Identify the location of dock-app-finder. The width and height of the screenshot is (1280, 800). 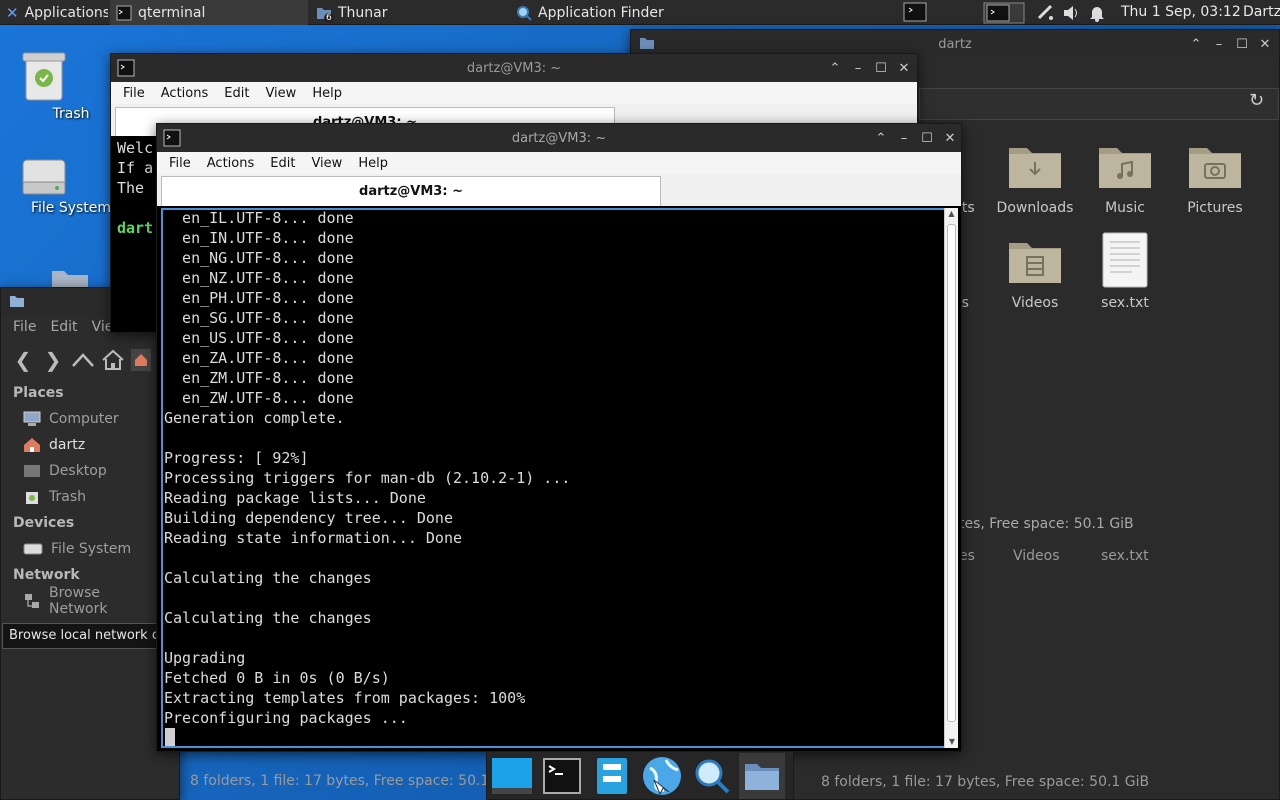
(712, 776).